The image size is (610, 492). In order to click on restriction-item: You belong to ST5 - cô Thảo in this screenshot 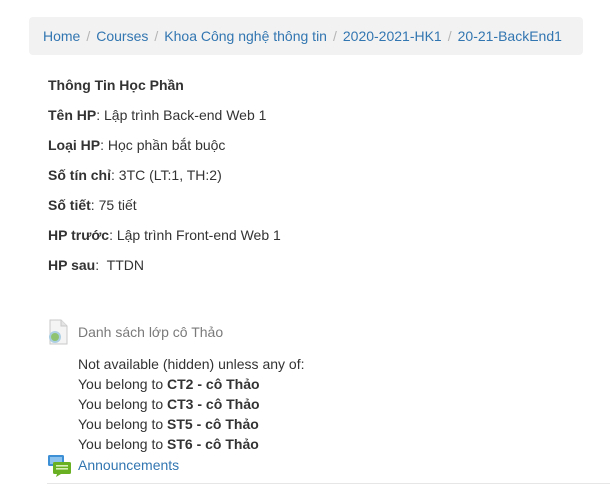, I will do `click(168, 424)`.